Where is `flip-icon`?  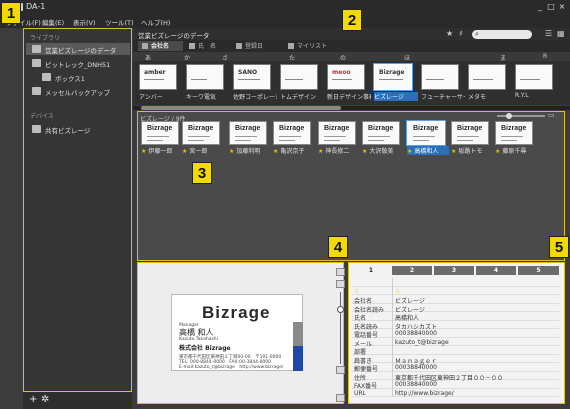
flip-icon is located at coordinates (340, 284).